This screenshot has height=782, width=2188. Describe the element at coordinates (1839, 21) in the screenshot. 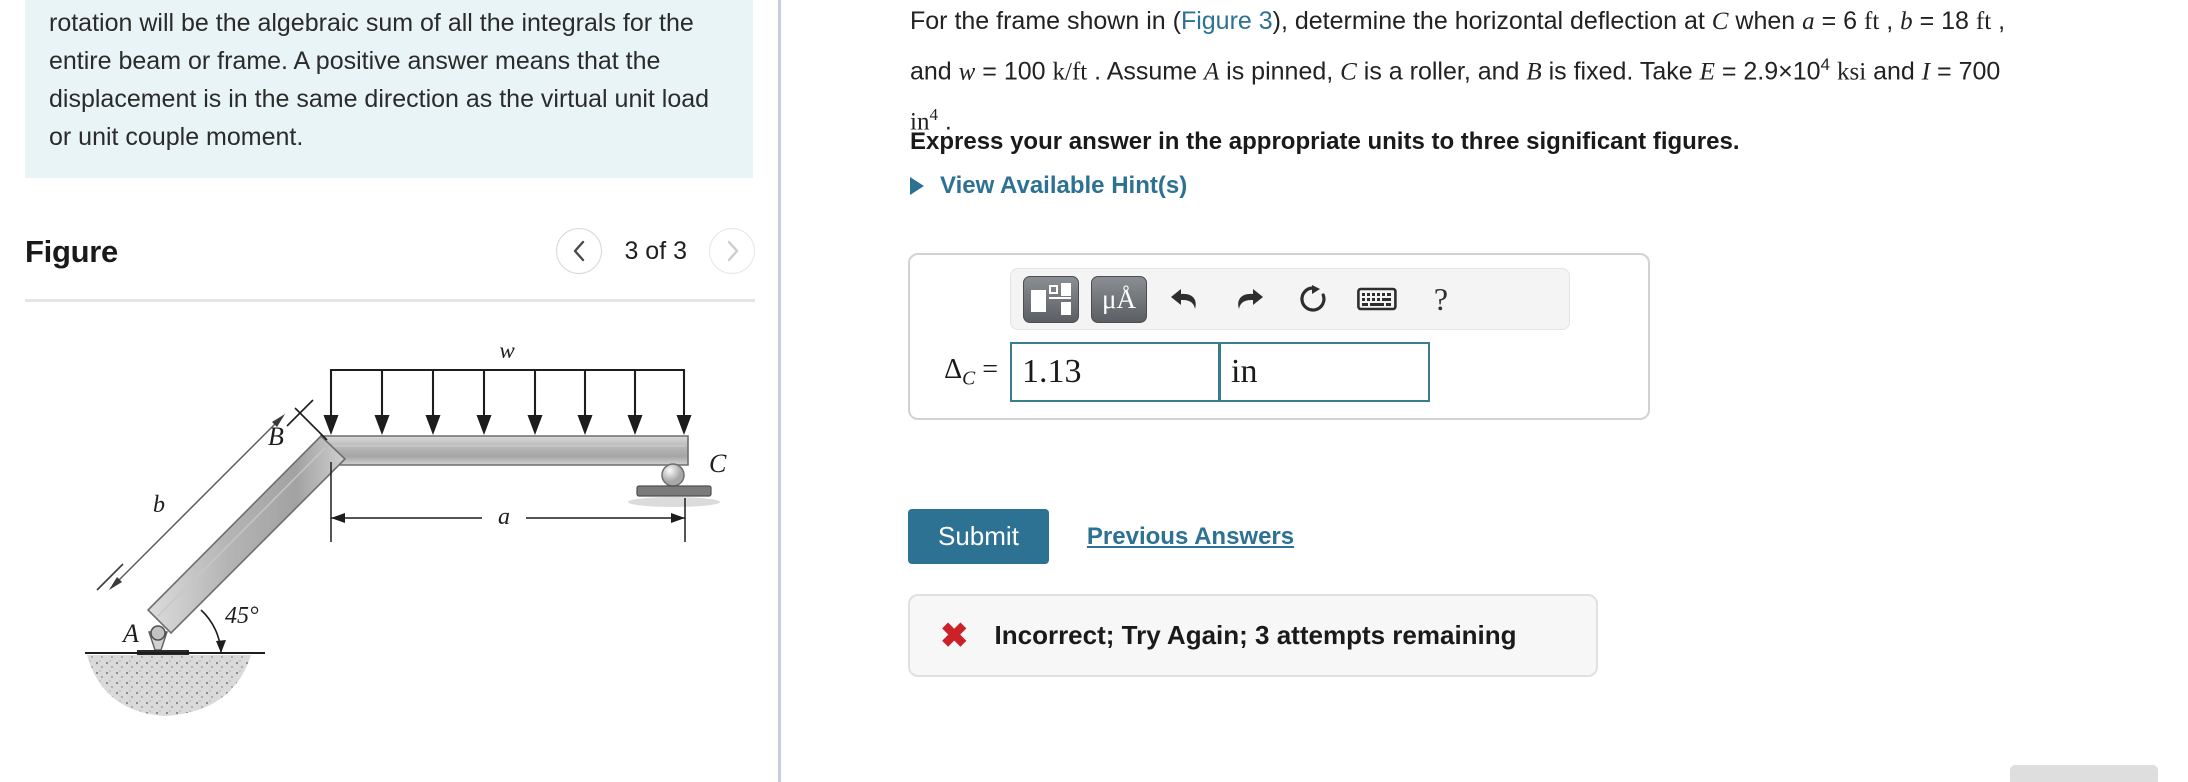

I see `prompt-eq-a: = 6` at that location.